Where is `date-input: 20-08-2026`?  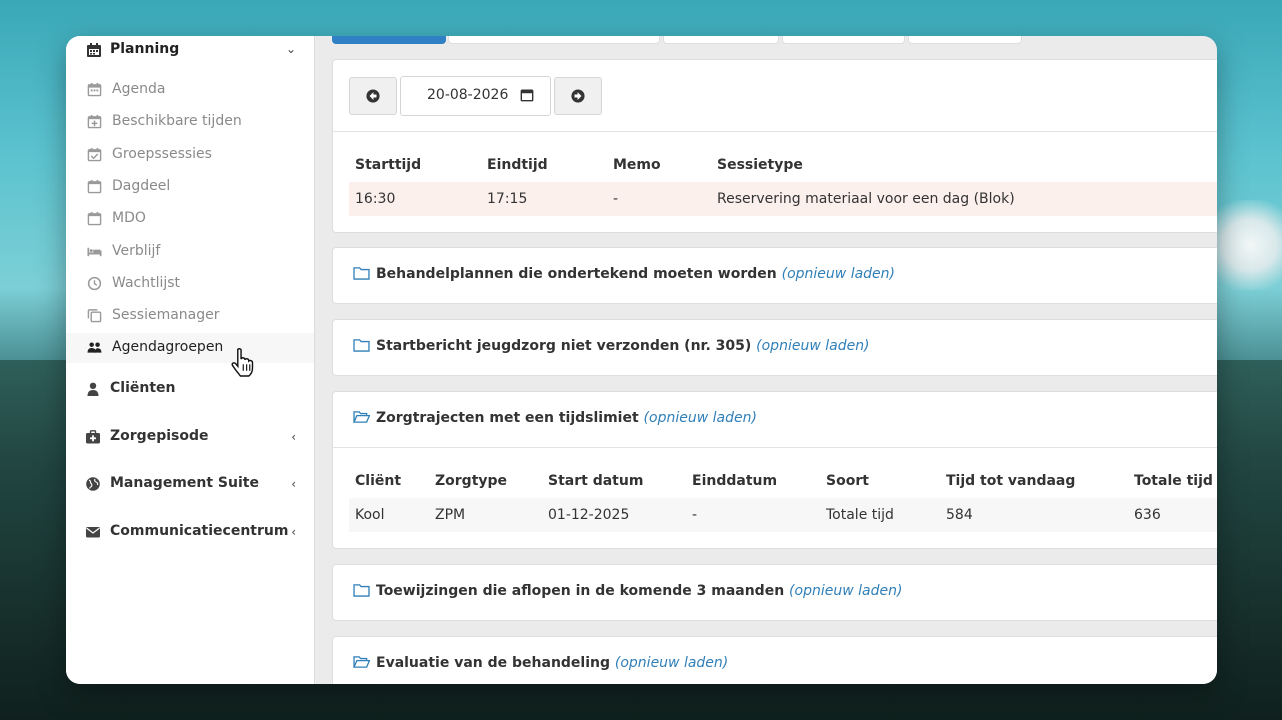 date-input: 20-08-2026 is located at coordinates (475, 96).